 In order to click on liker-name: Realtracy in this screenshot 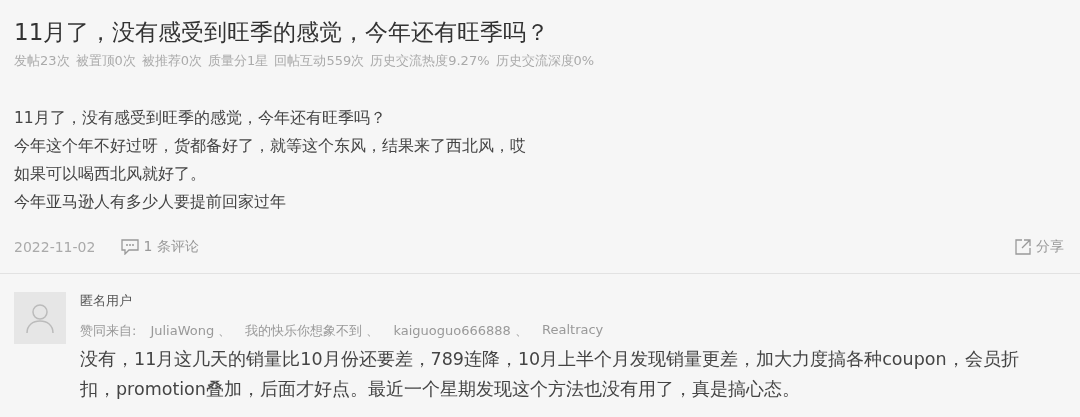, I will do `click(573, 331)`.